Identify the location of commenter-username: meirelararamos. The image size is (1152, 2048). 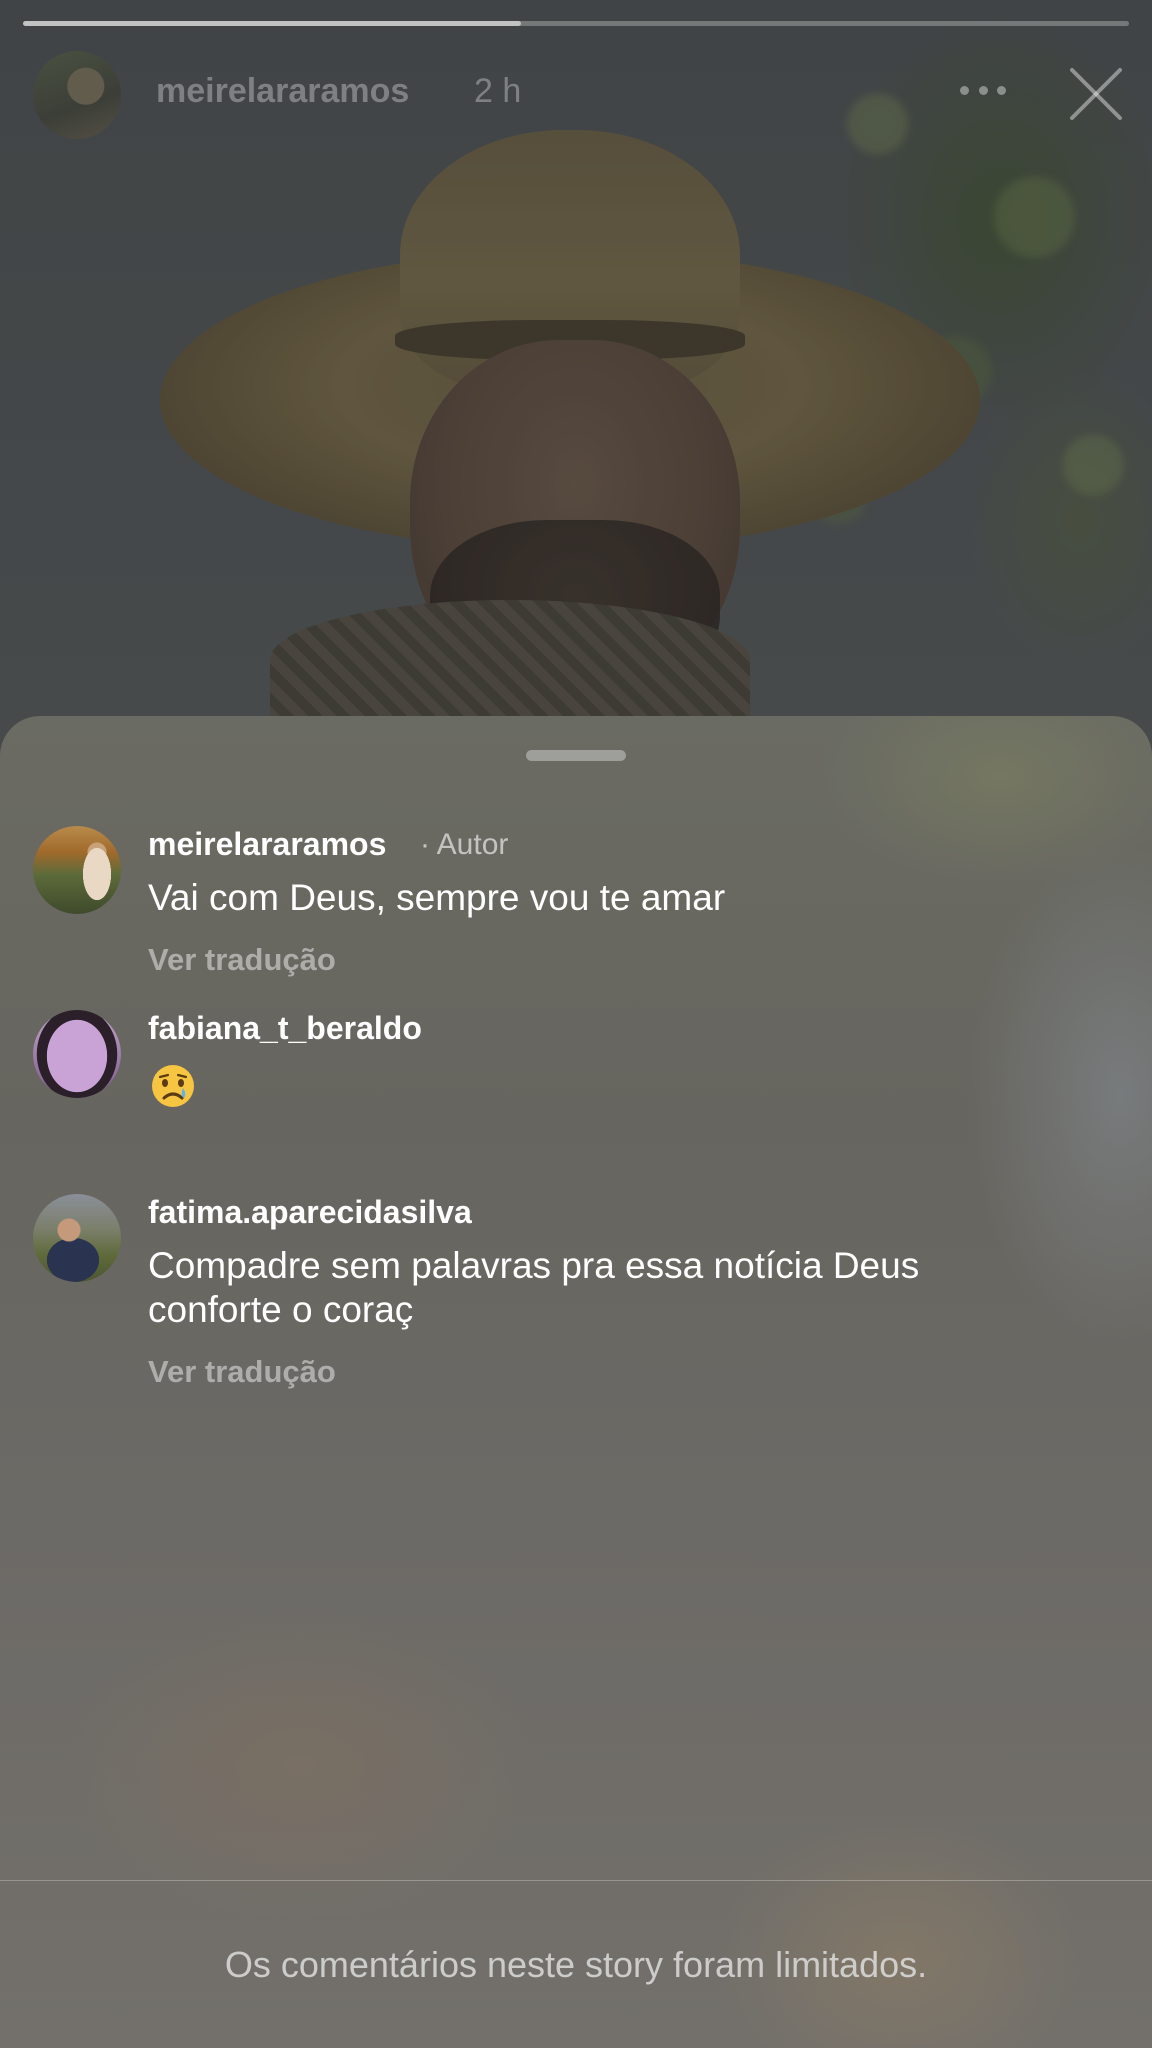
(267, 844).